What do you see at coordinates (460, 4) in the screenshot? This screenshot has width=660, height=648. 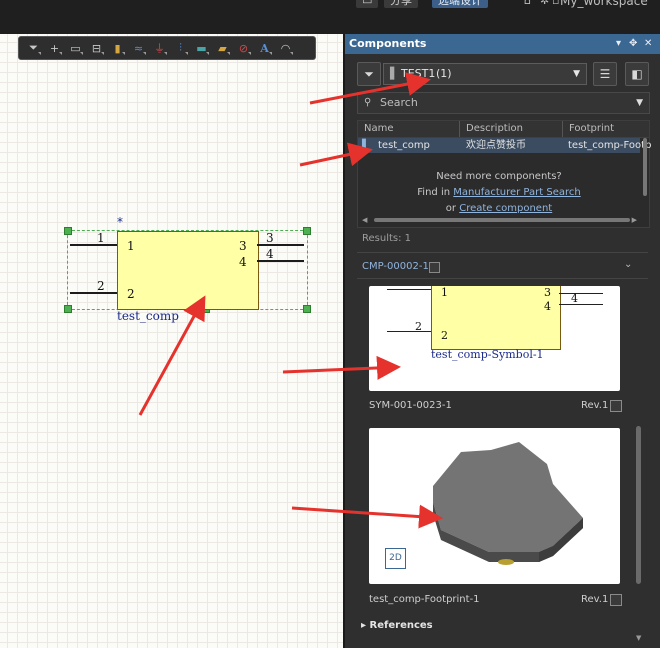 I see `remote-design-button: 远端设计` at bounding box center [460, 4].